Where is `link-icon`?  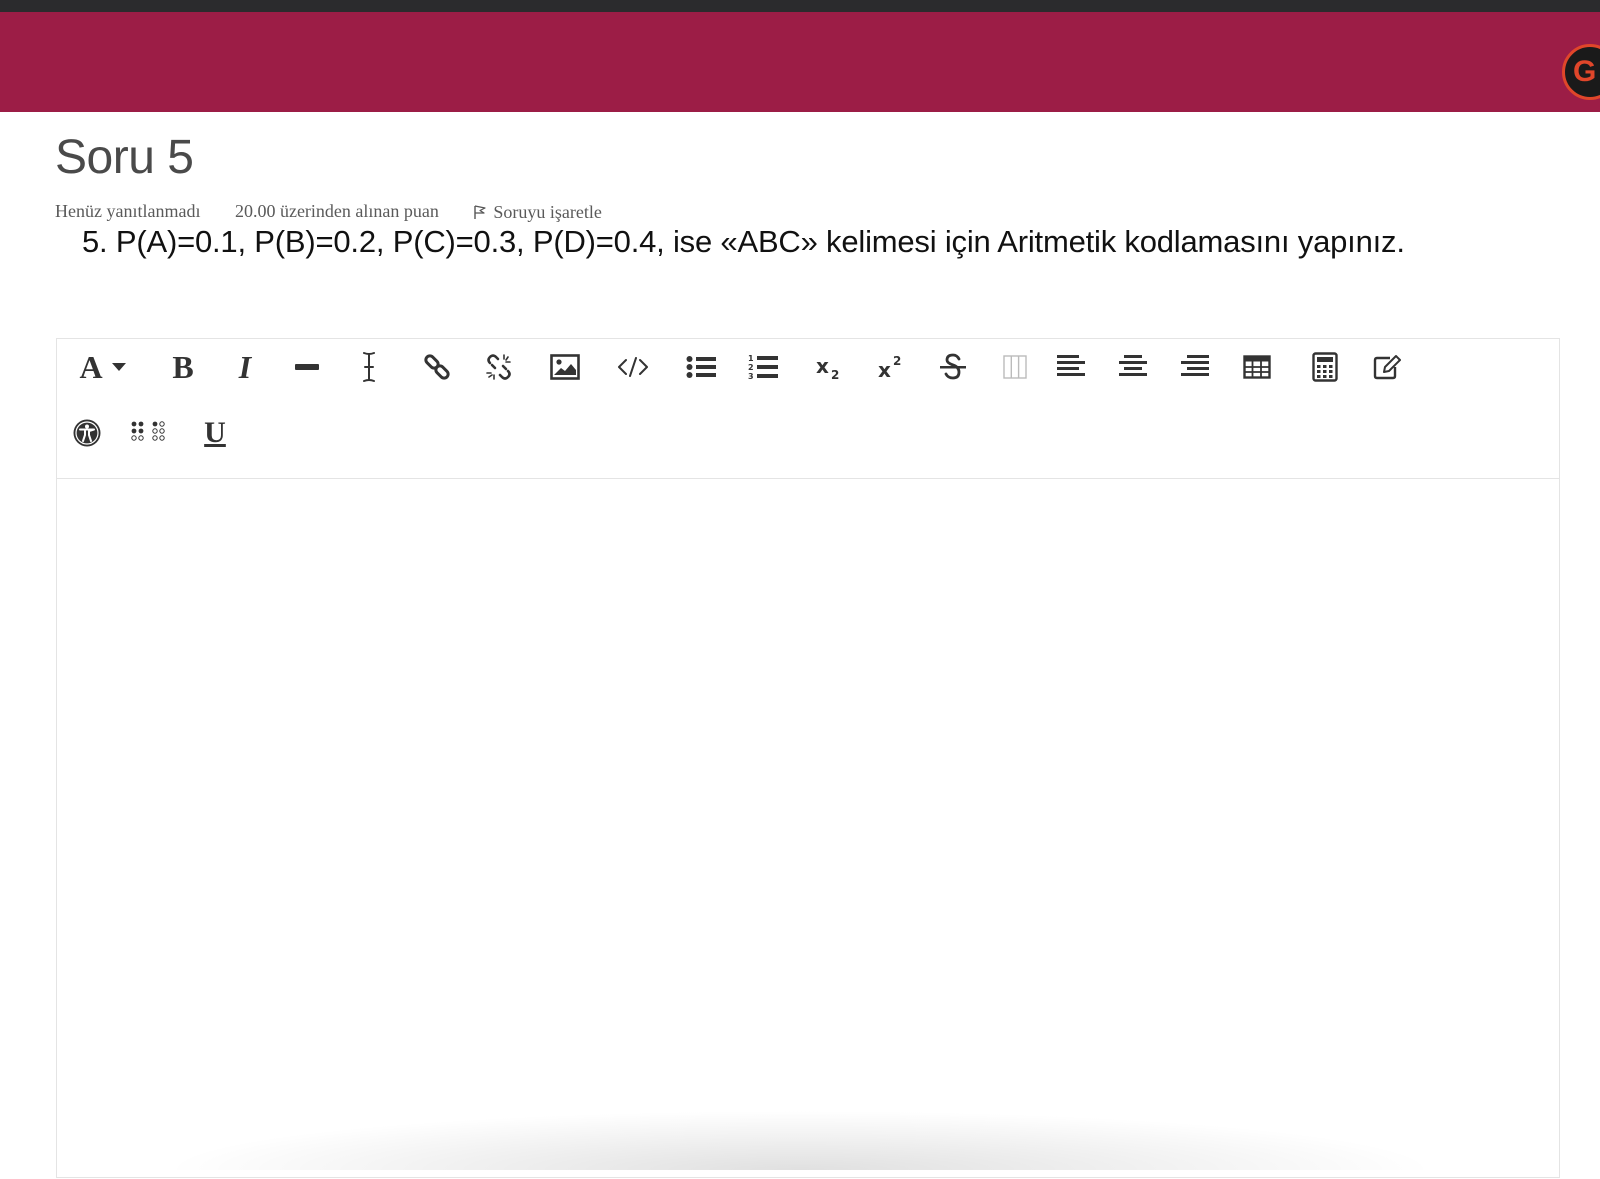 link-icon is located at coordinates (437, 367).